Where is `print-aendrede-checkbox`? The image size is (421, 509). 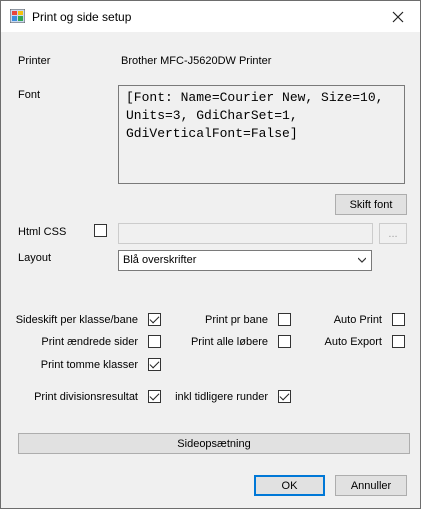
print-aendrede-checkbox is located at coordinates (154, 341).